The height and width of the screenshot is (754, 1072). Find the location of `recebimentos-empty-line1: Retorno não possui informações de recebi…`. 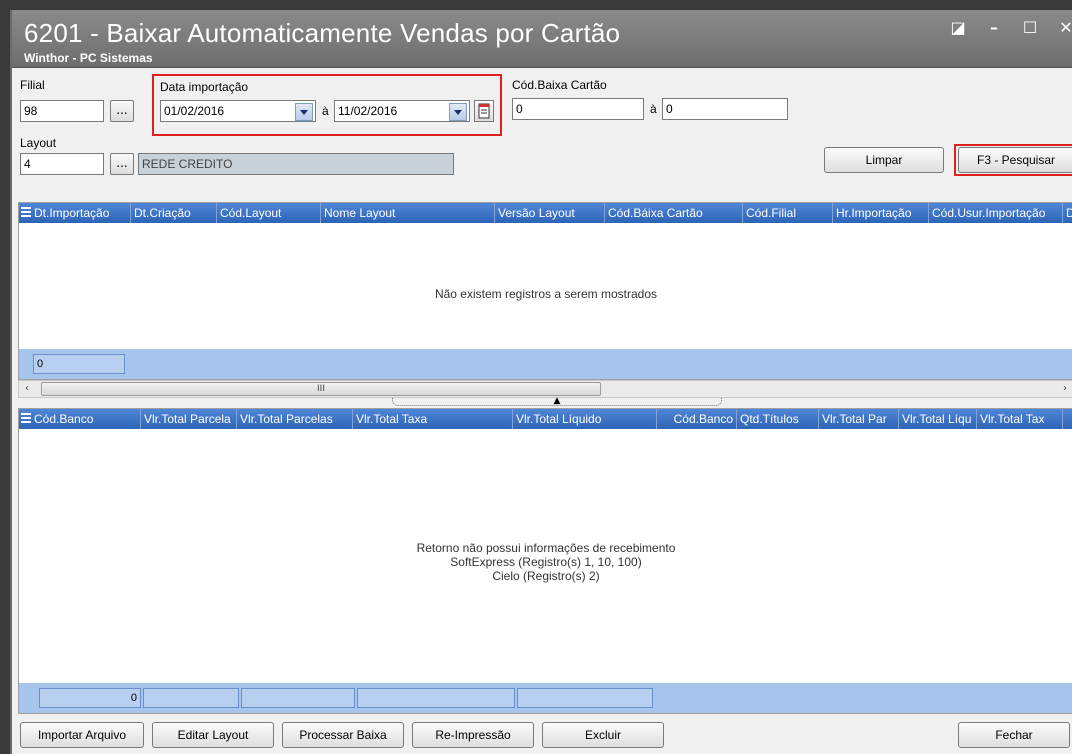

recebimentos-empty-line1: Retorno não possui informações de recebi… is located at coordinates (546, 548).